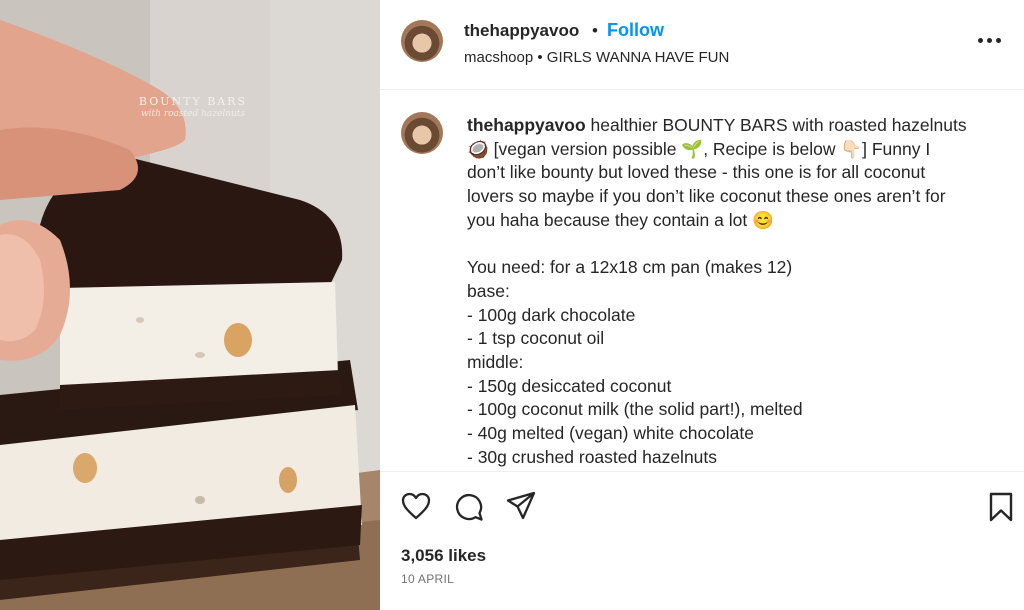  Describe the element at coordinates (469, 509) in the screenshot. I see `comment-icon` at that location.